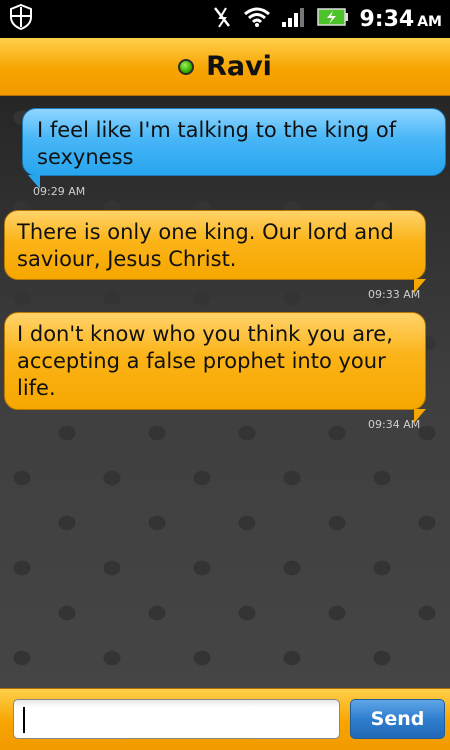 This screenshot has width=450, height=750. I want to click on send-button: Send, so click(397, 719).